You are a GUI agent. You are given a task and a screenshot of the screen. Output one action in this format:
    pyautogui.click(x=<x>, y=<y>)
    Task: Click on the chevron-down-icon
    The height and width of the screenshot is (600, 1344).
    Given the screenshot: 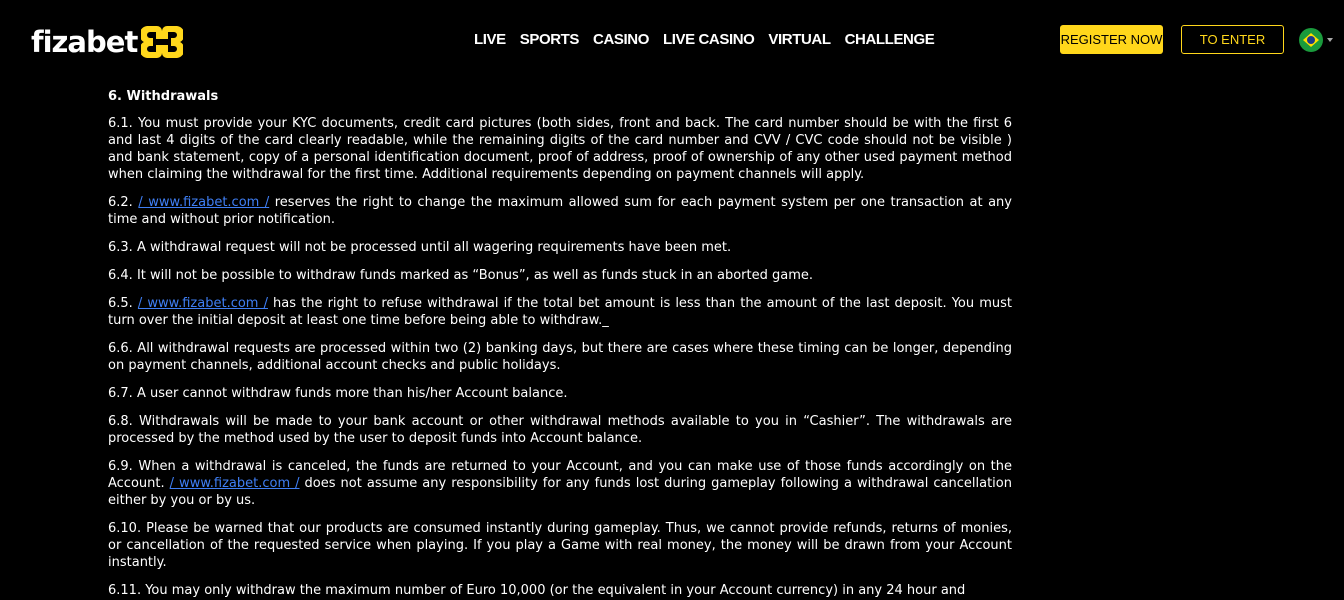 What is the action you would take?
    pyautogui.click(x=1330, y=40)
    